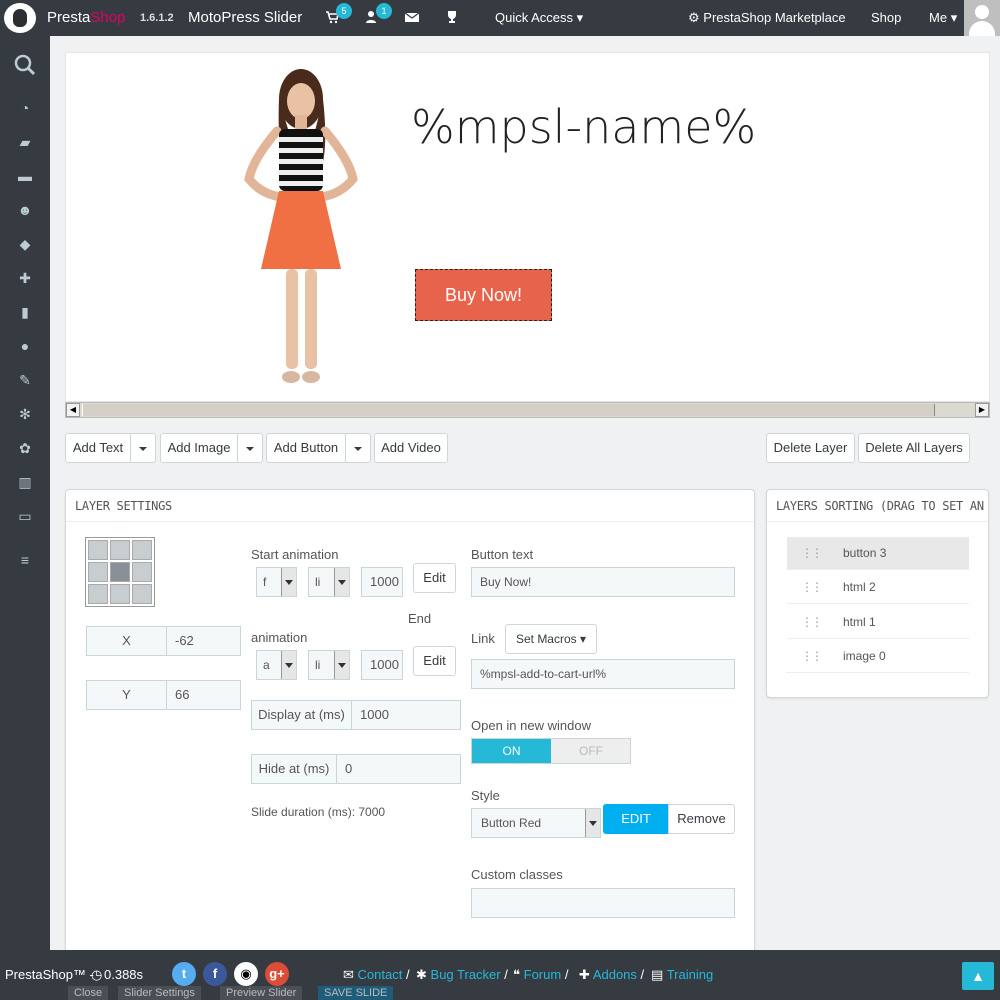 This screenshot has width=1000, height=1000. Describe the element at coordinates (277, 974) in the screenshot. I see `google-plus-icon: g+` at that location.